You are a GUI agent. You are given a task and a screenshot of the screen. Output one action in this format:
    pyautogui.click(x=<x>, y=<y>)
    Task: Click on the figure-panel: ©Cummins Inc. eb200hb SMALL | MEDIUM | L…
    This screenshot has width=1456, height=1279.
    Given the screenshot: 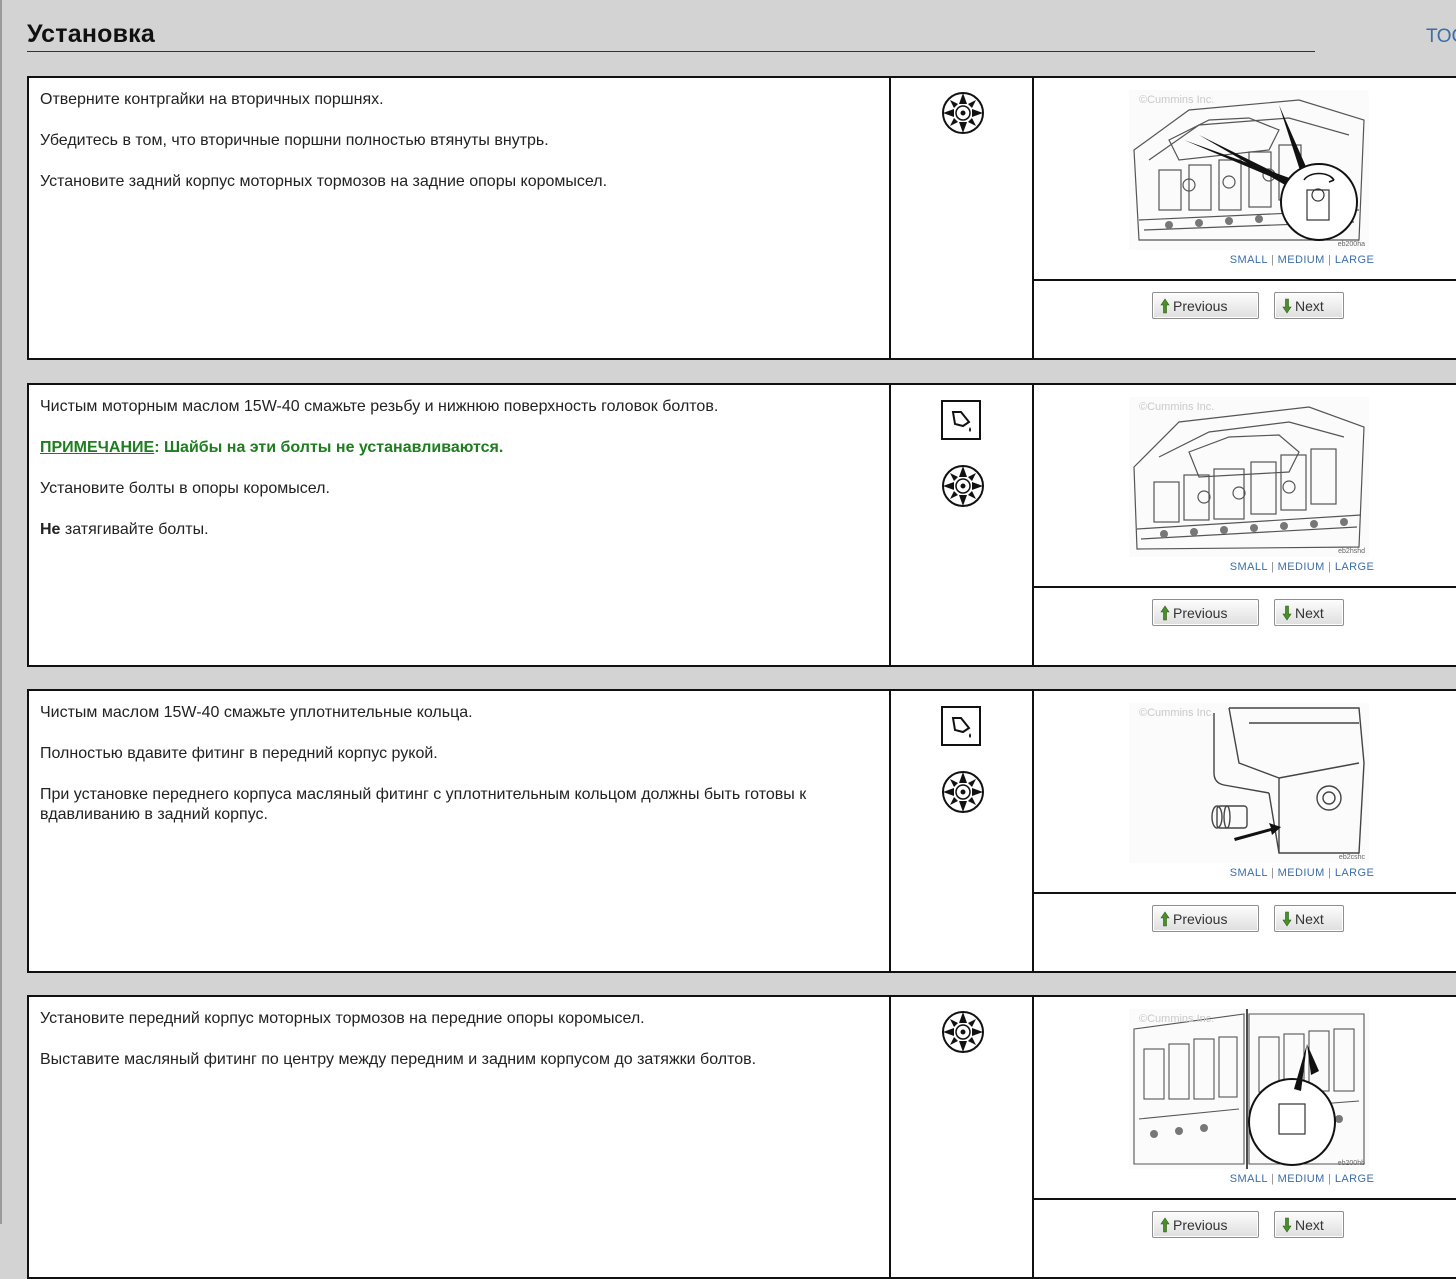 What is the action you would take?
    pyautogui.click(x=1245, y=1137)
    